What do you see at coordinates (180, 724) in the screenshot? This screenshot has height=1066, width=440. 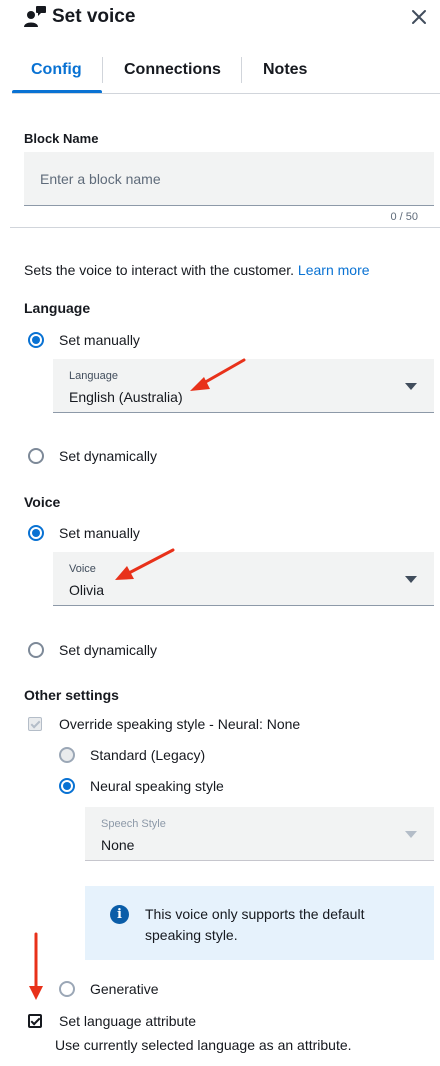 I see `checkbox-label: Override speaking style - Neural: None` at bounding box center [180, 724].